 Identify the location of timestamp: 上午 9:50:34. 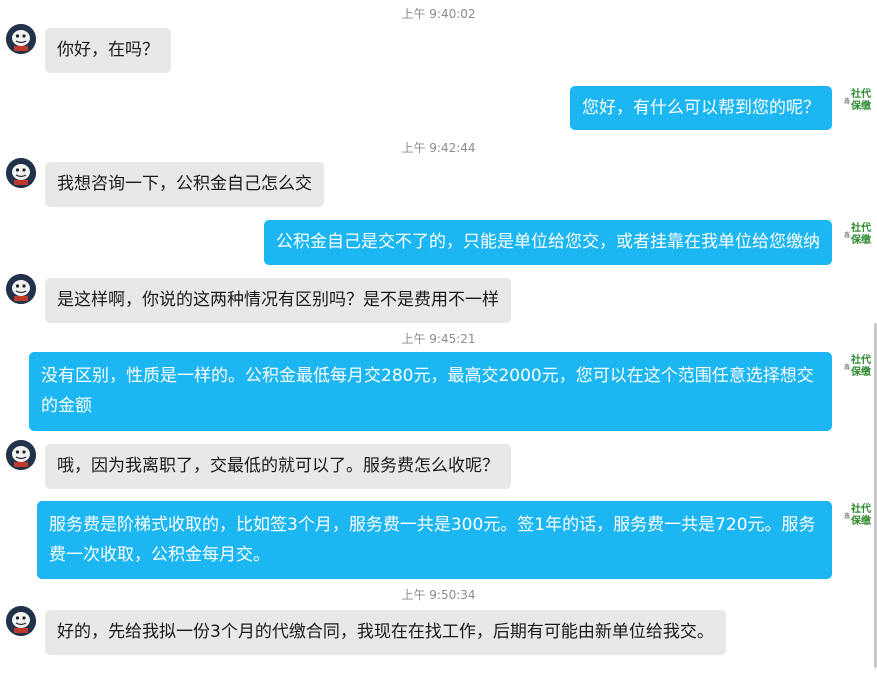
(438, 595).